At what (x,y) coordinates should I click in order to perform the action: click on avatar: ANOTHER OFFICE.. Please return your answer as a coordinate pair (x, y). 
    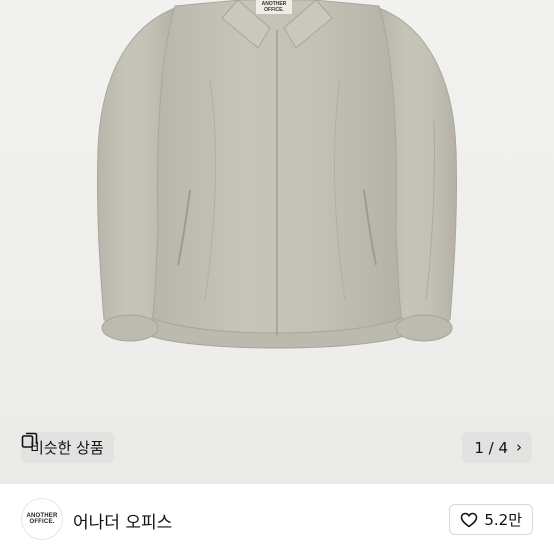
    Looking at the image, I should click on (42, 519).